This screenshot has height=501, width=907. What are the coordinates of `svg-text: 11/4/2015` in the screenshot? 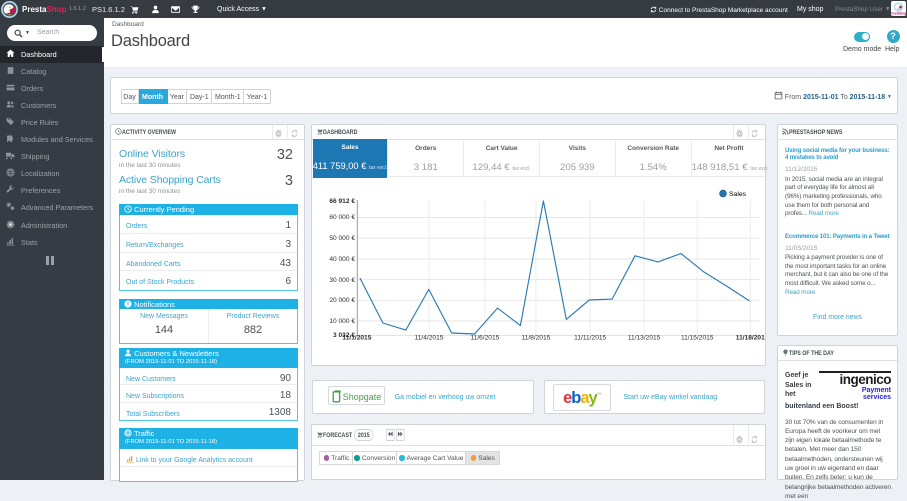 It's located at (428, 337).